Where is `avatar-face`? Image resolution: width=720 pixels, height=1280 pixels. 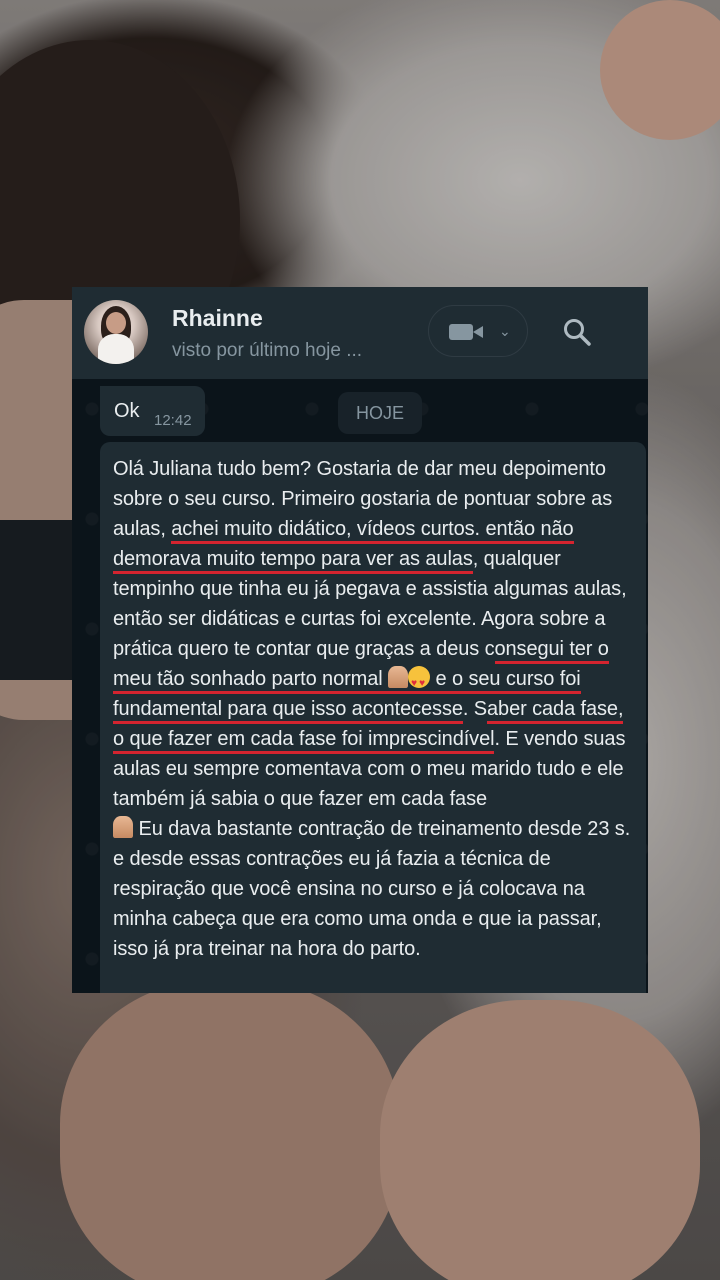
avatar-face is located at coordinates (116, 323).